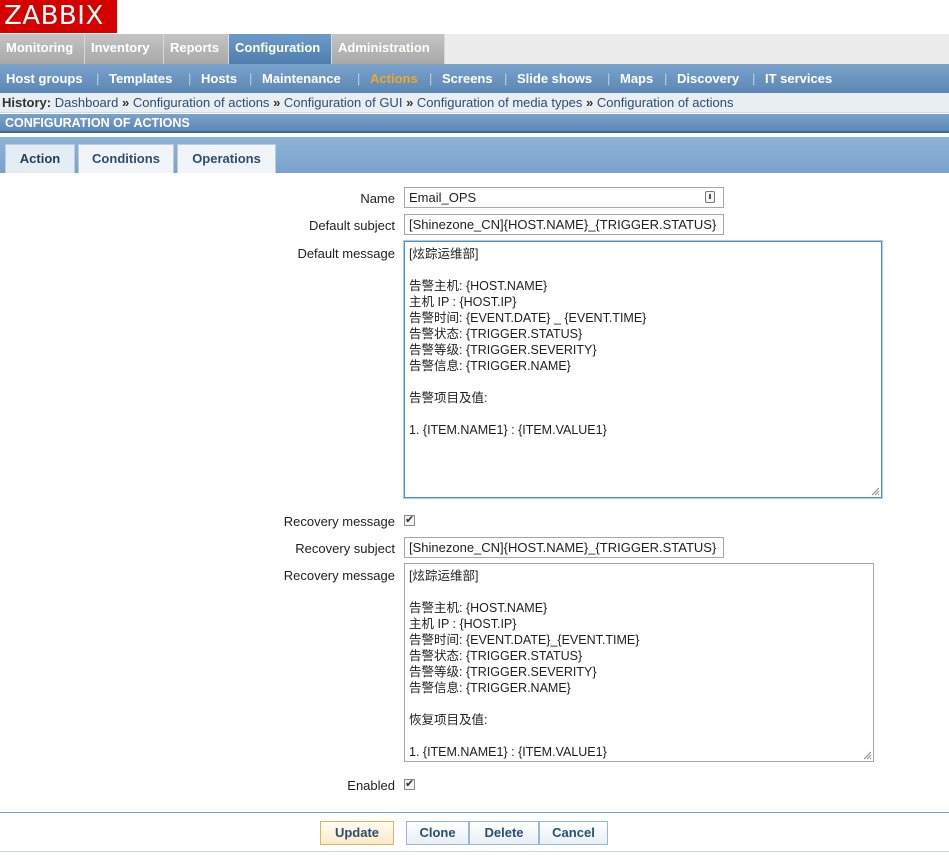  Describe the element at coordinates (467, 78) in the screenshot. I see `sub-nav-screens: Screens` at that location.